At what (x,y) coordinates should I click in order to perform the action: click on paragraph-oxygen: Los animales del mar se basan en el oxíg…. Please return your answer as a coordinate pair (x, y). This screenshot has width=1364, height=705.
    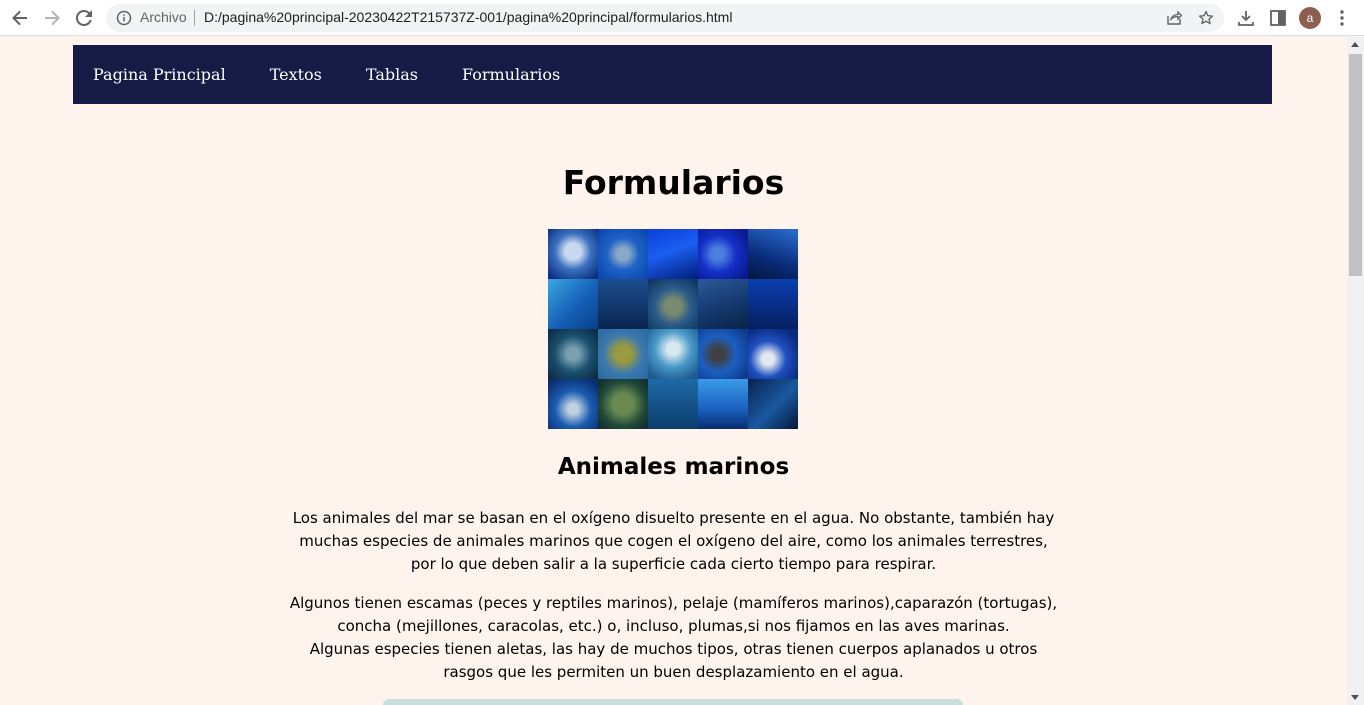
    Looking at the image, I should click on (673, 541).